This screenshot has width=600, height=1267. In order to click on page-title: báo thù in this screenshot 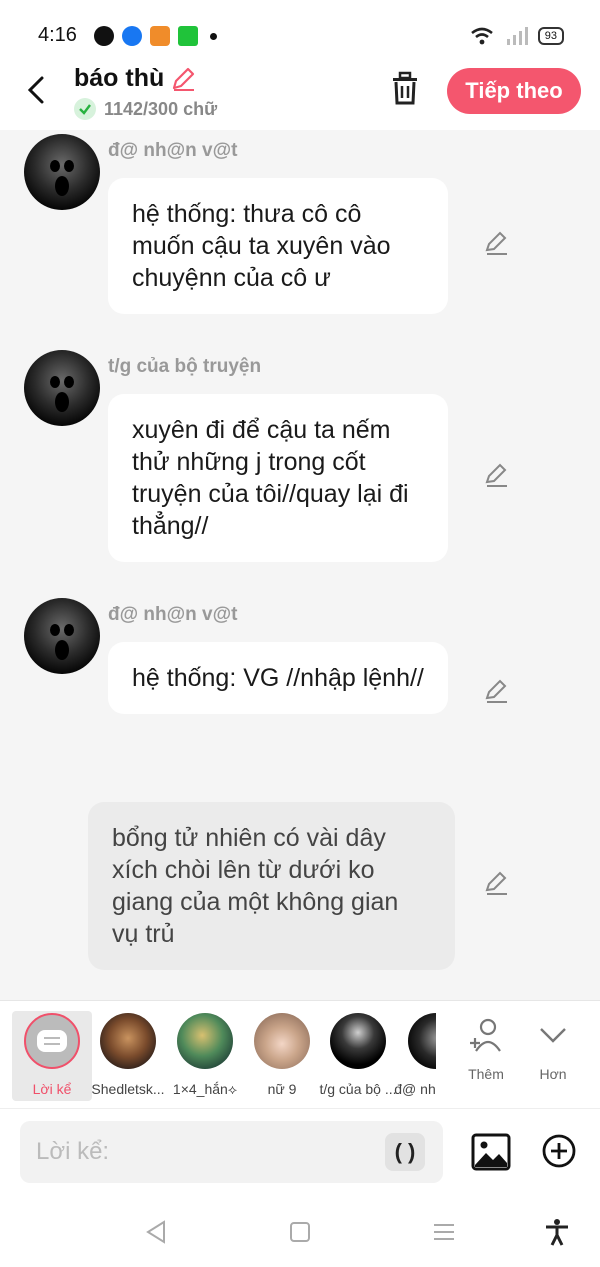, I will do `click(119, 78)`.